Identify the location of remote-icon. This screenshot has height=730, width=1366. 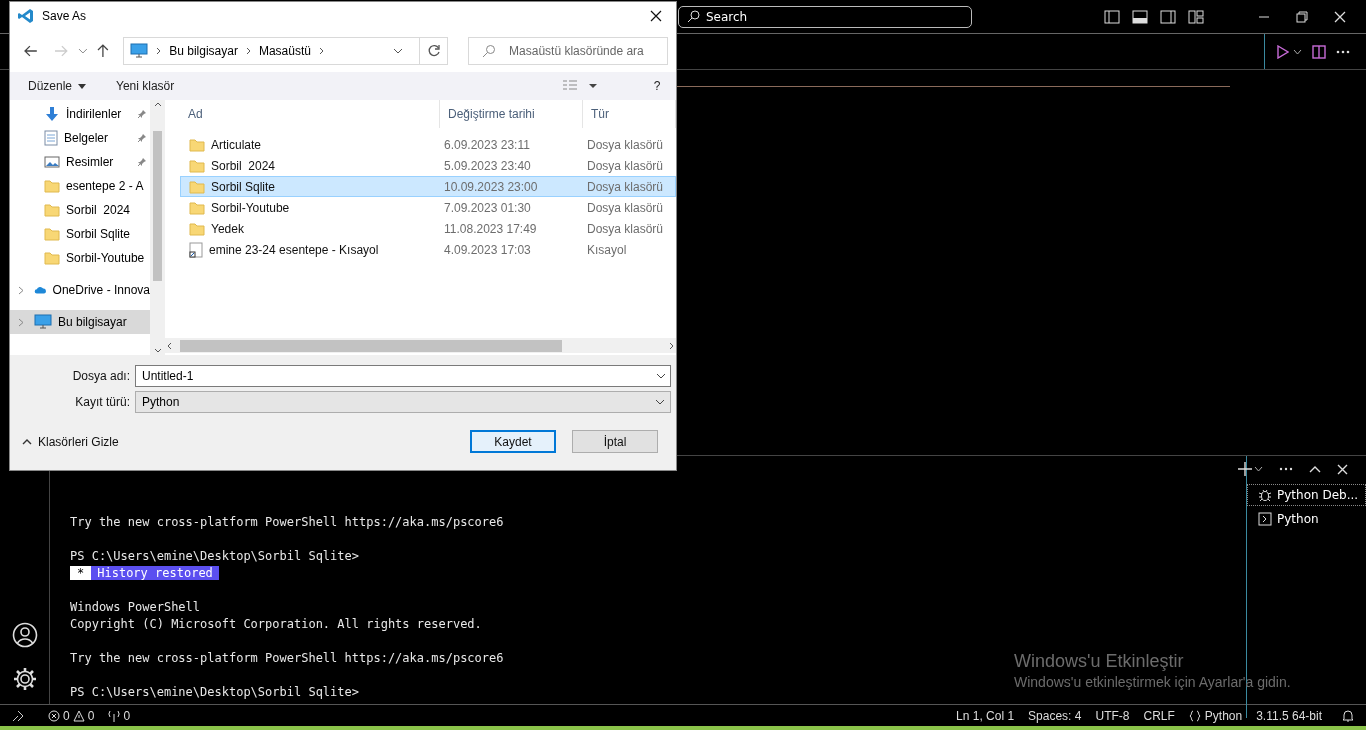
(18, 715).